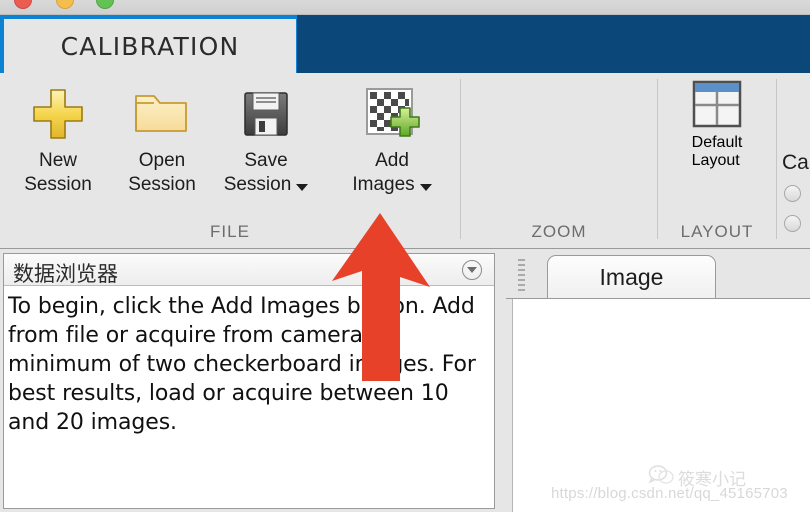  I want to click on new-session-line2: Session, so click(58, 184).